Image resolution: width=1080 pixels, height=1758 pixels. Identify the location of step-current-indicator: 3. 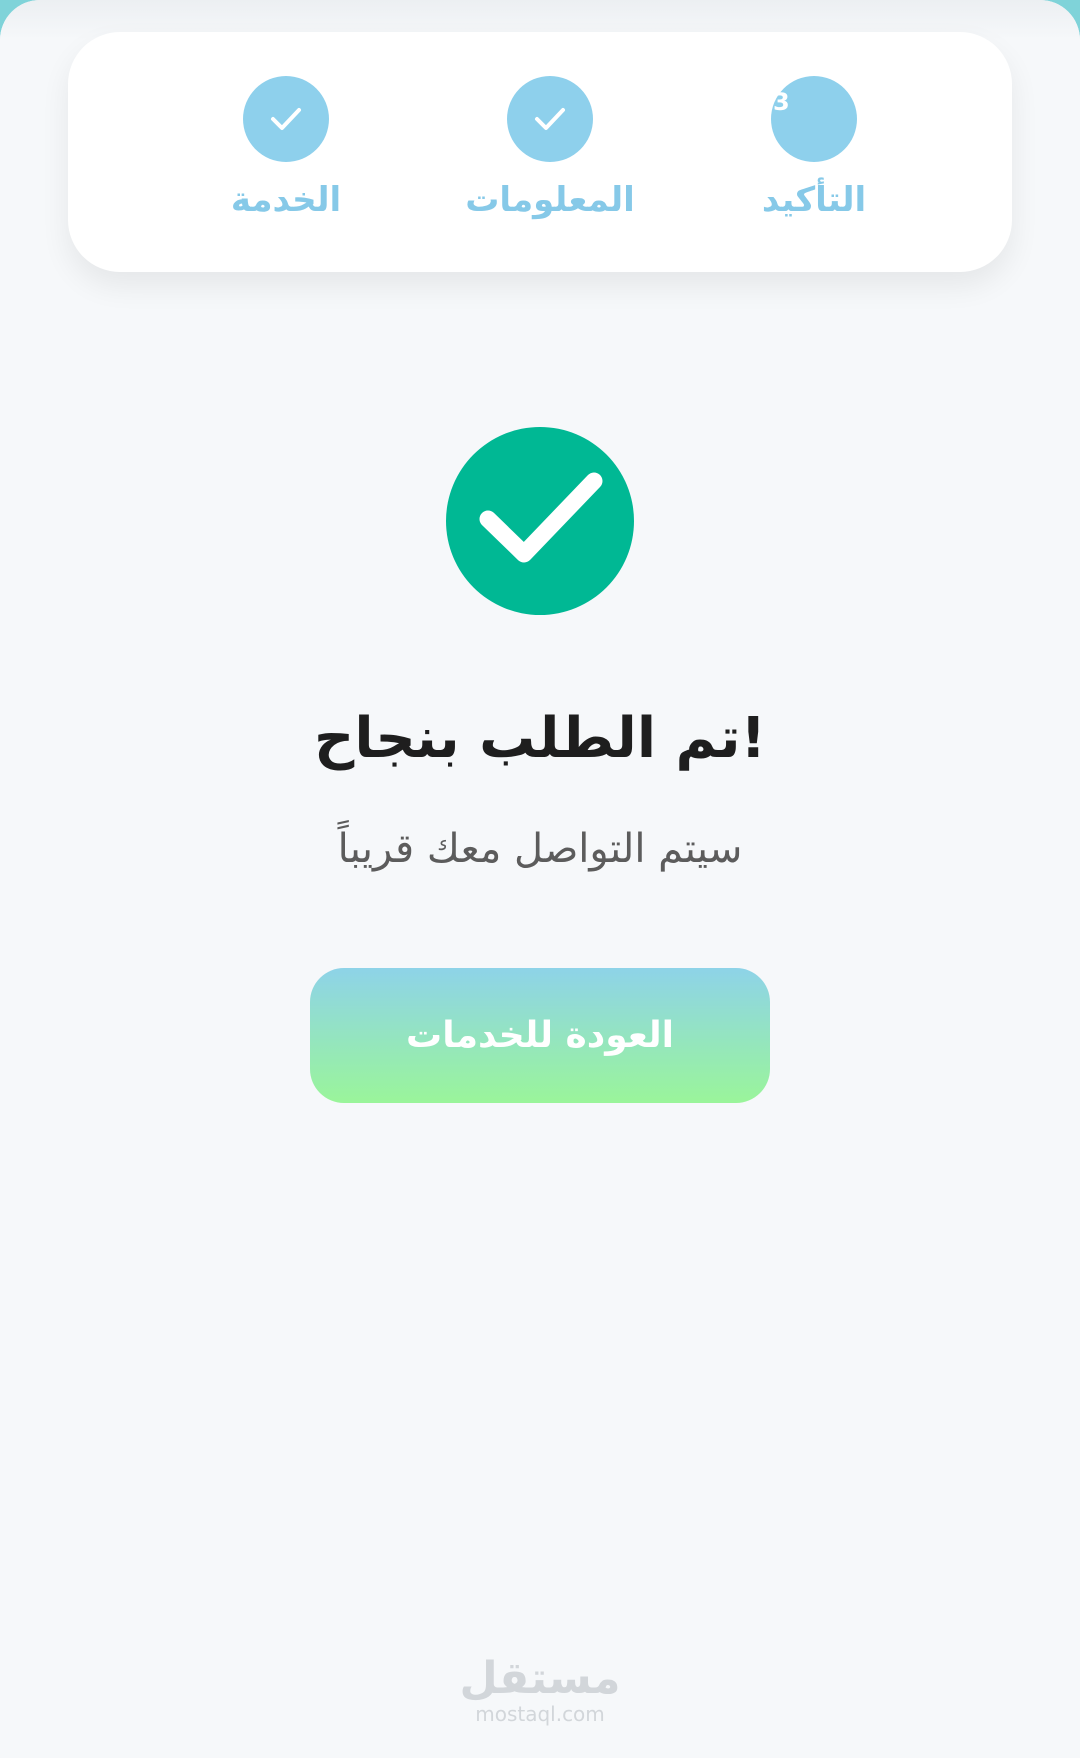
(814, 119).